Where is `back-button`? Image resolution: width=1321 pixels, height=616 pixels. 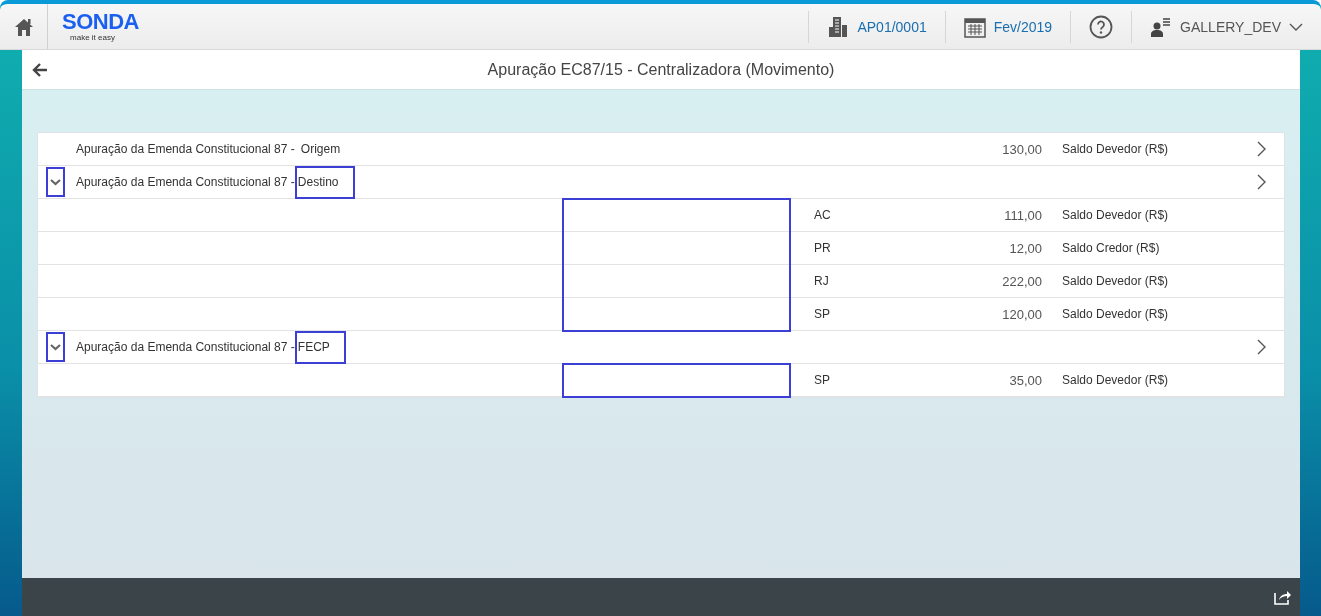
back-button is located at coordinates (40, 69).